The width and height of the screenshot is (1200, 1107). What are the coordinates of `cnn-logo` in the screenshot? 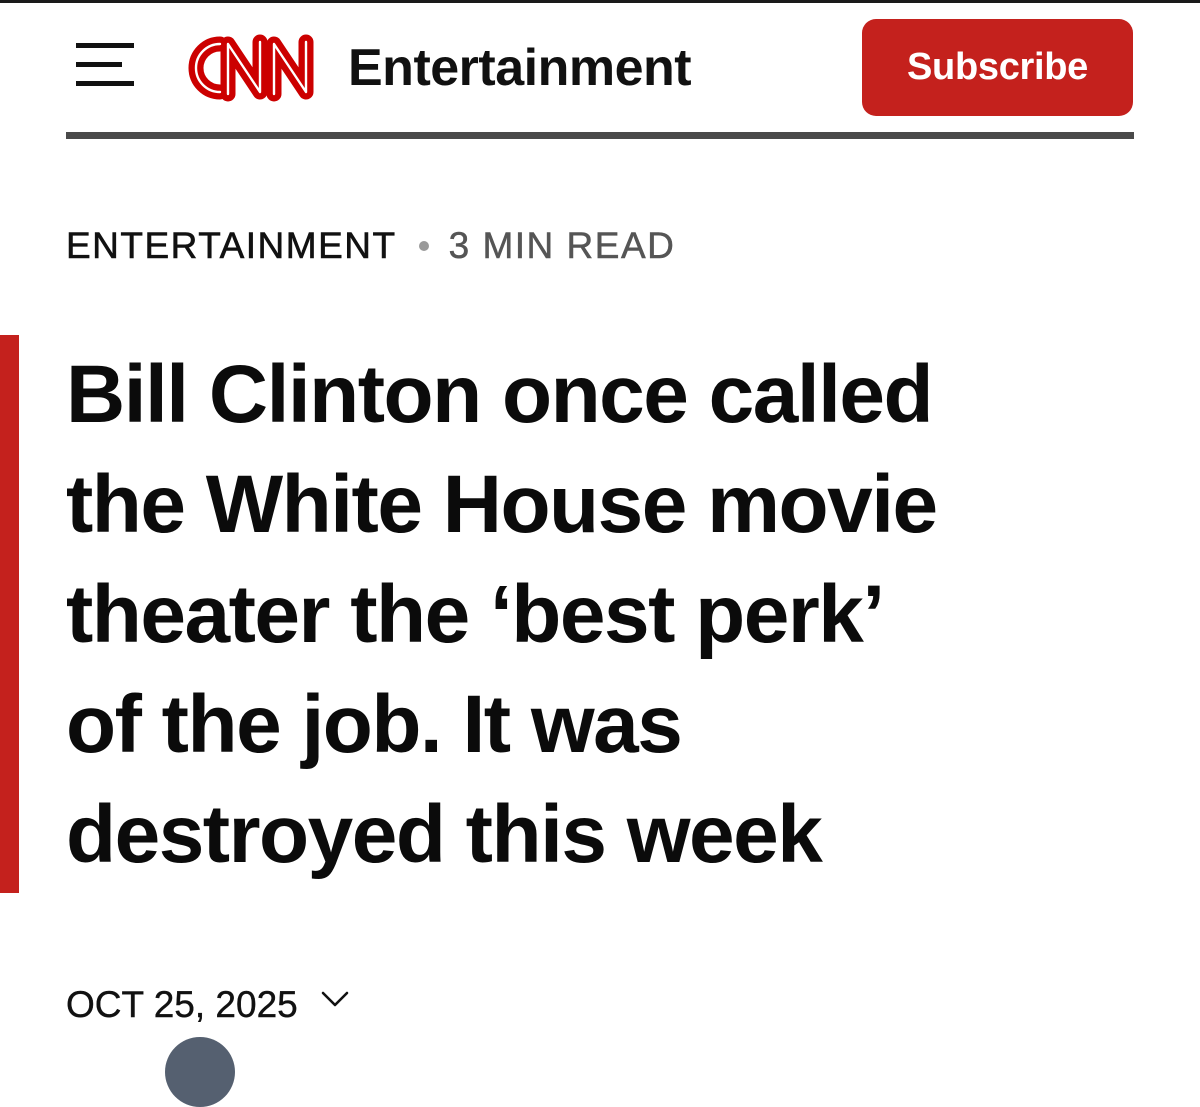 It's located at (247, 68).